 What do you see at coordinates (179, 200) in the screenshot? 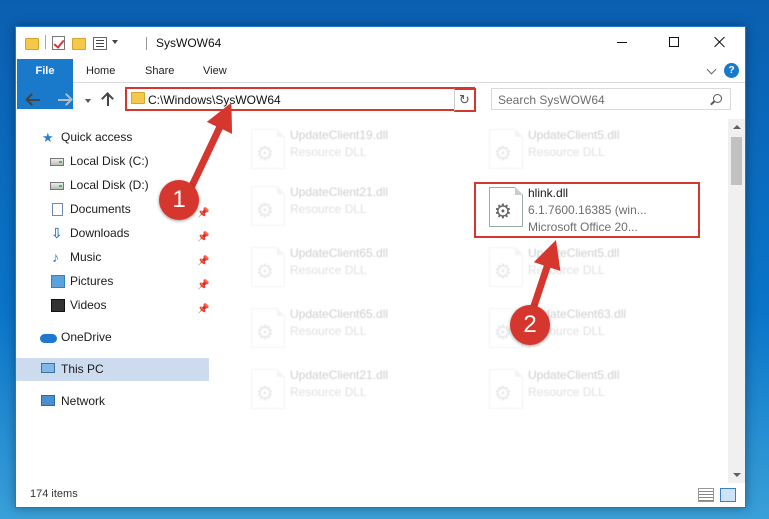
I see `step-1-badge: 1` at bounding box center [179, 200].